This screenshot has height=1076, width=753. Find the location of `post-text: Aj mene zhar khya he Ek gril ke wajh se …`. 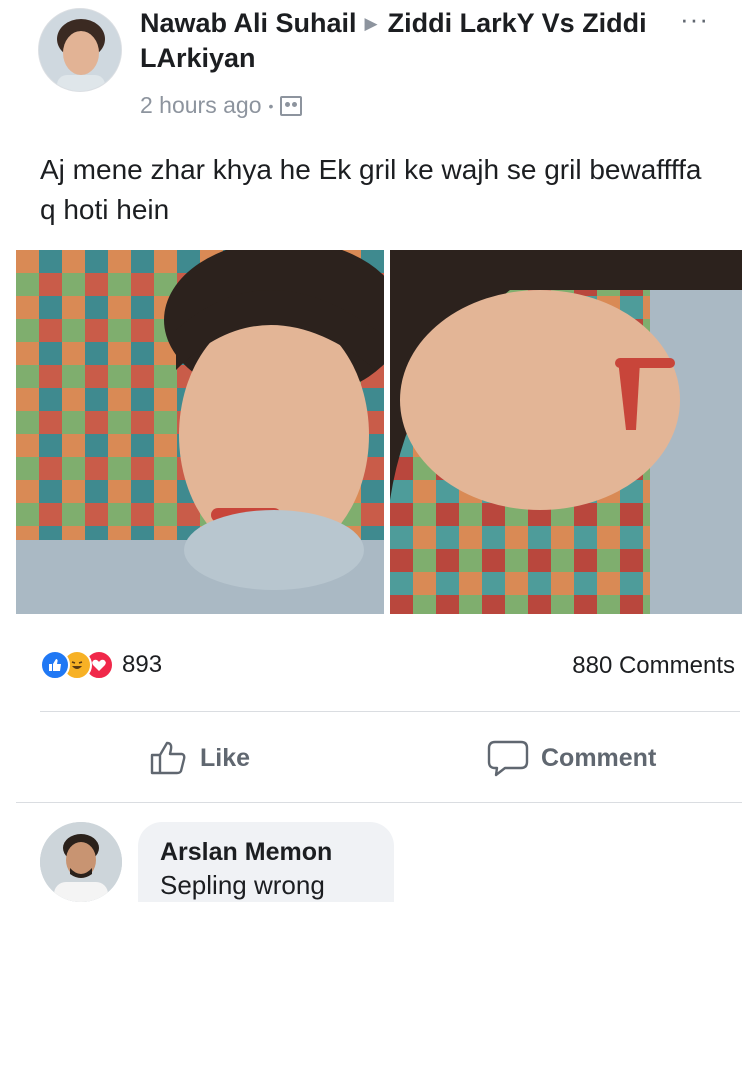

post-text: Aj mene zhar khya he Ek gril ke wajh se … is located at coordinates (371, 189).